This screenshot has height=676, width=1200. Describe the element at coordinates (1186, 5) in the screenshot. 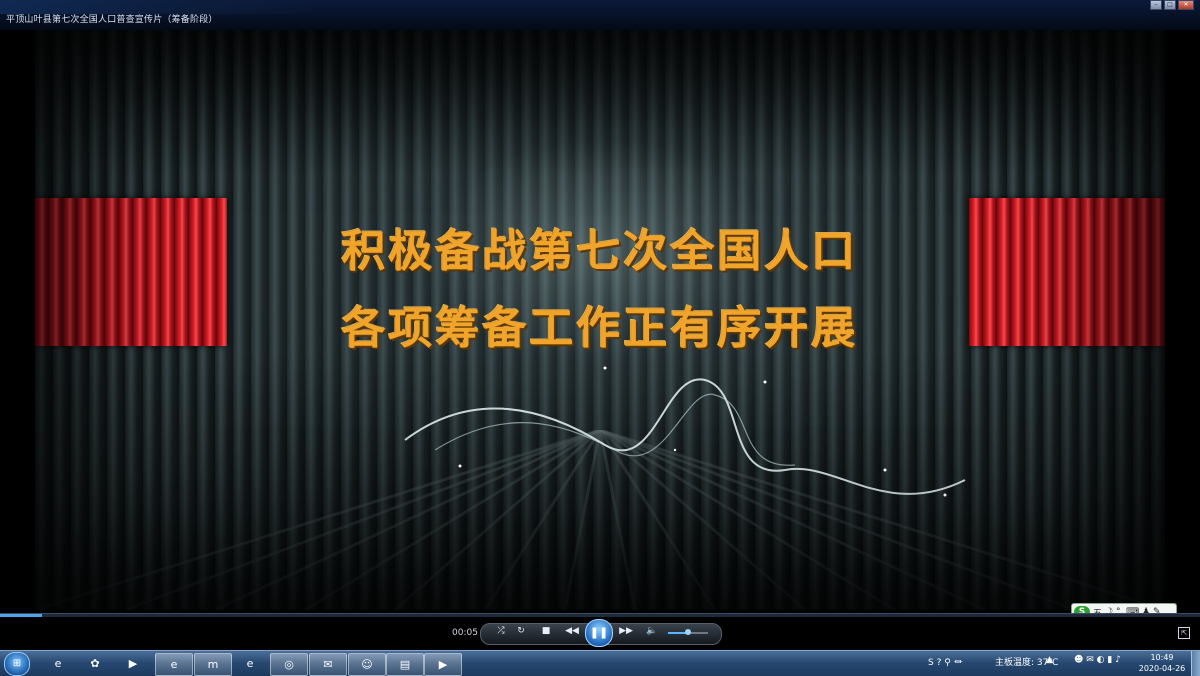

I see `close-button: ✕` at that location.